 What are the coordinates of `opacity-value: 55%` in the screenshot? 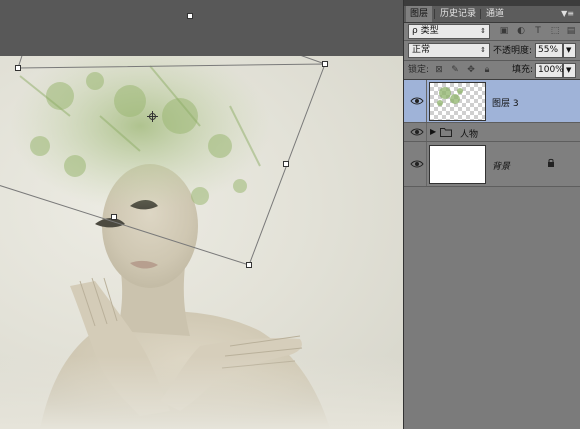 It's located at (548, 50).